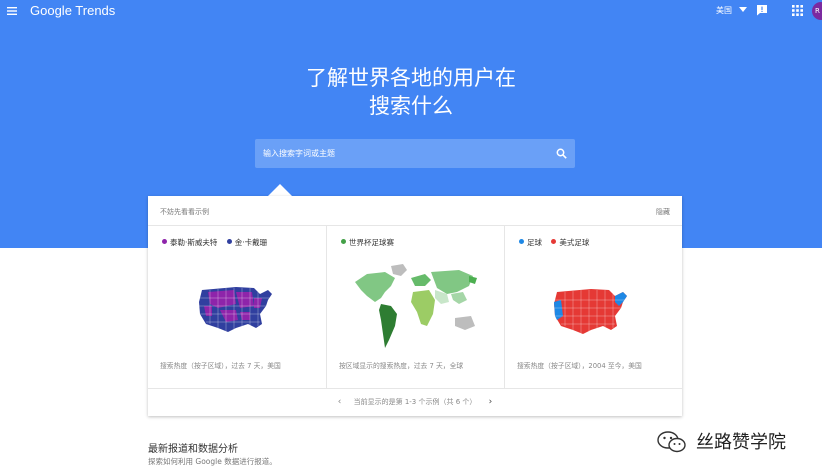 This screenshot has height=476, width=822. Describe the element at coordinates (235, 309) in the screenshot. I see `us-map-taylor-kim` at that location.